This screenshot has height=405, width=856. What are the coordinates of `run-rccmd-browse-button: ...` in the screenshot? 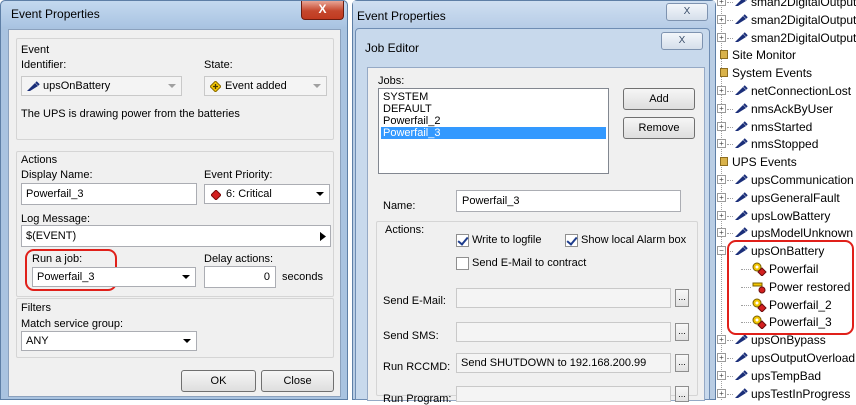 It's located at (682, 363).